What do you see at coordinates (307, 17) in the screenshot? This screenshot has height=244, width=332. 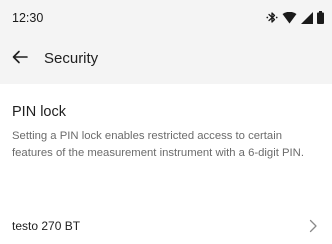 I see `signal-icon` at bounding box center [307, 17].